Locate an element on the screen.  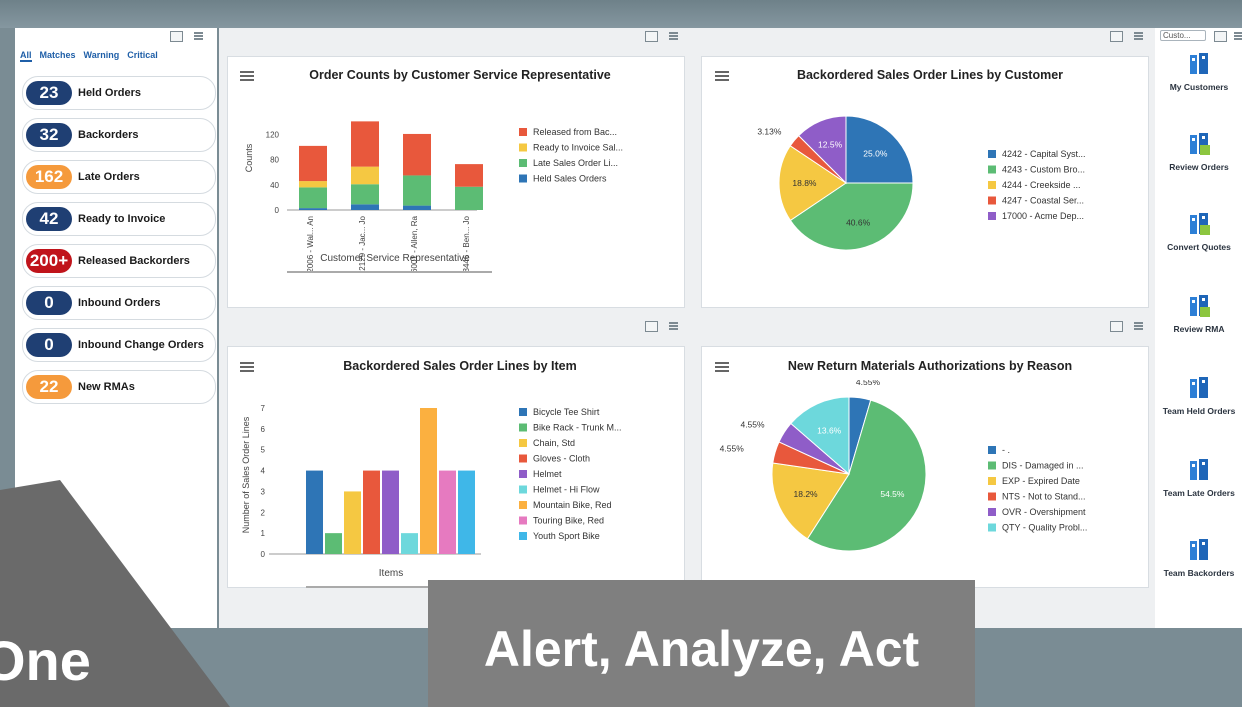
alert-item: 200+ Released Backorders is located at coordinates (119, 261).